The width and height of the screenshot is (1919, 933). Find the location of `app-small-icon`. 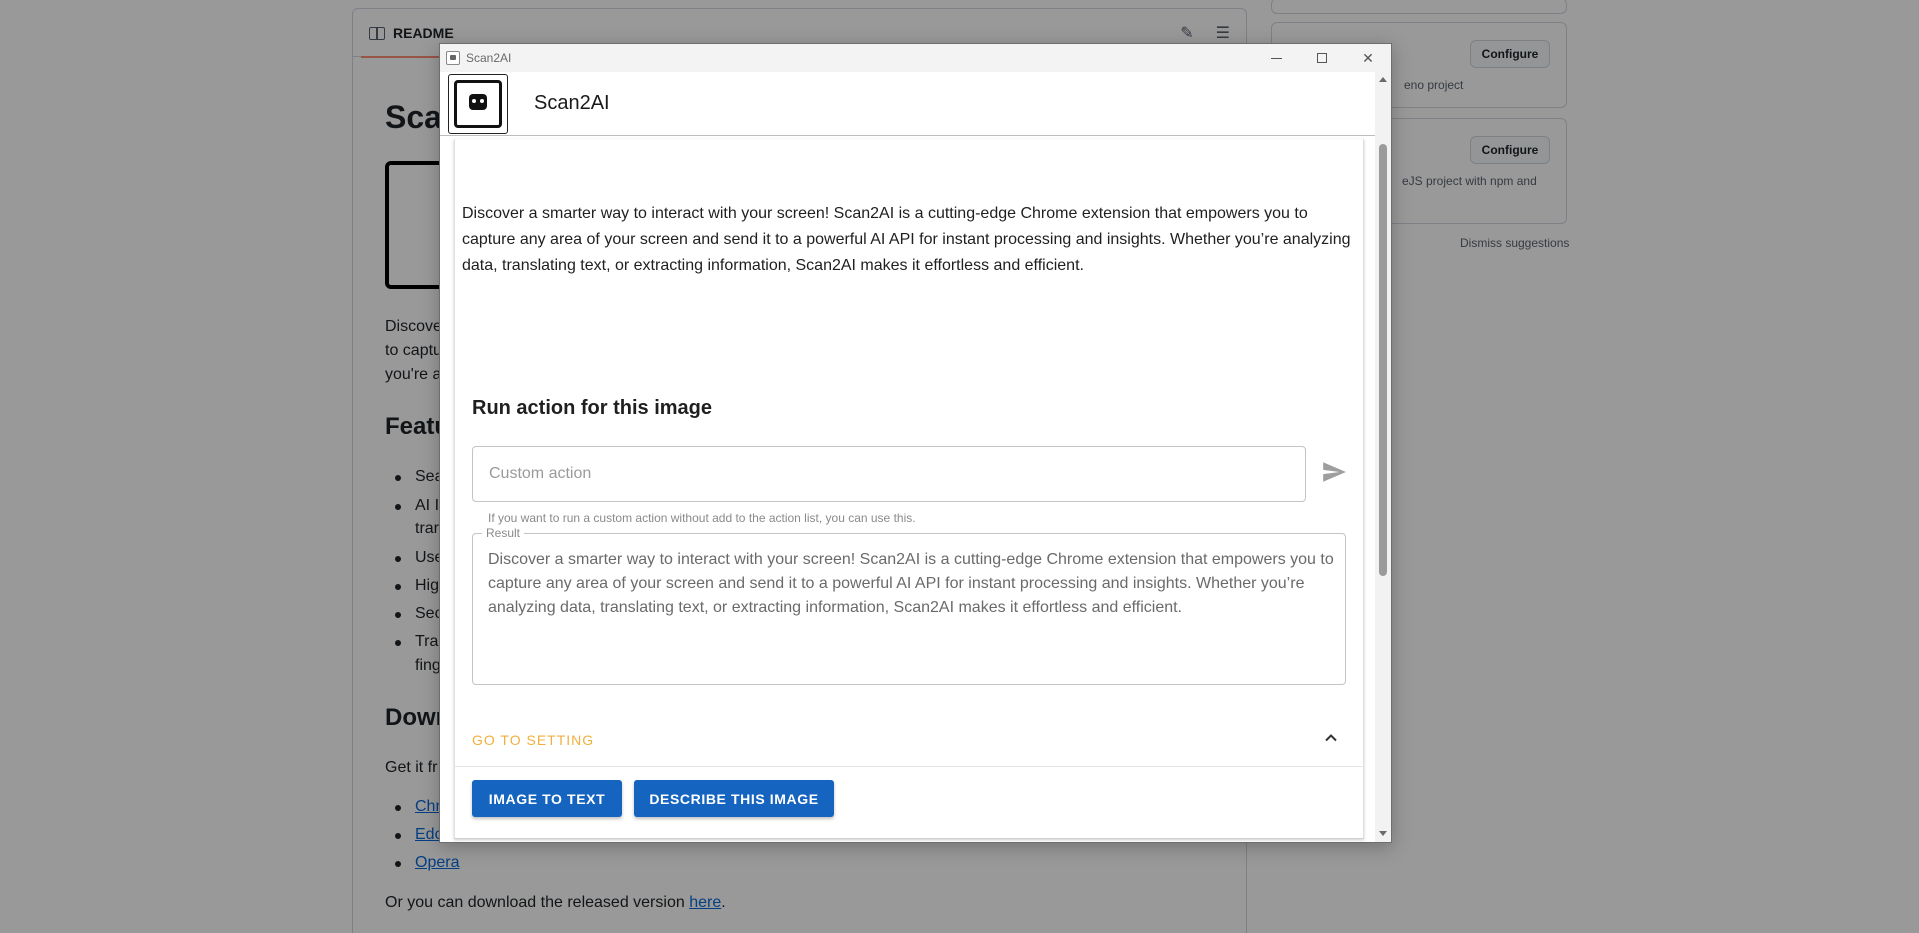

app-small-icon is located at coordinates (453, 58).